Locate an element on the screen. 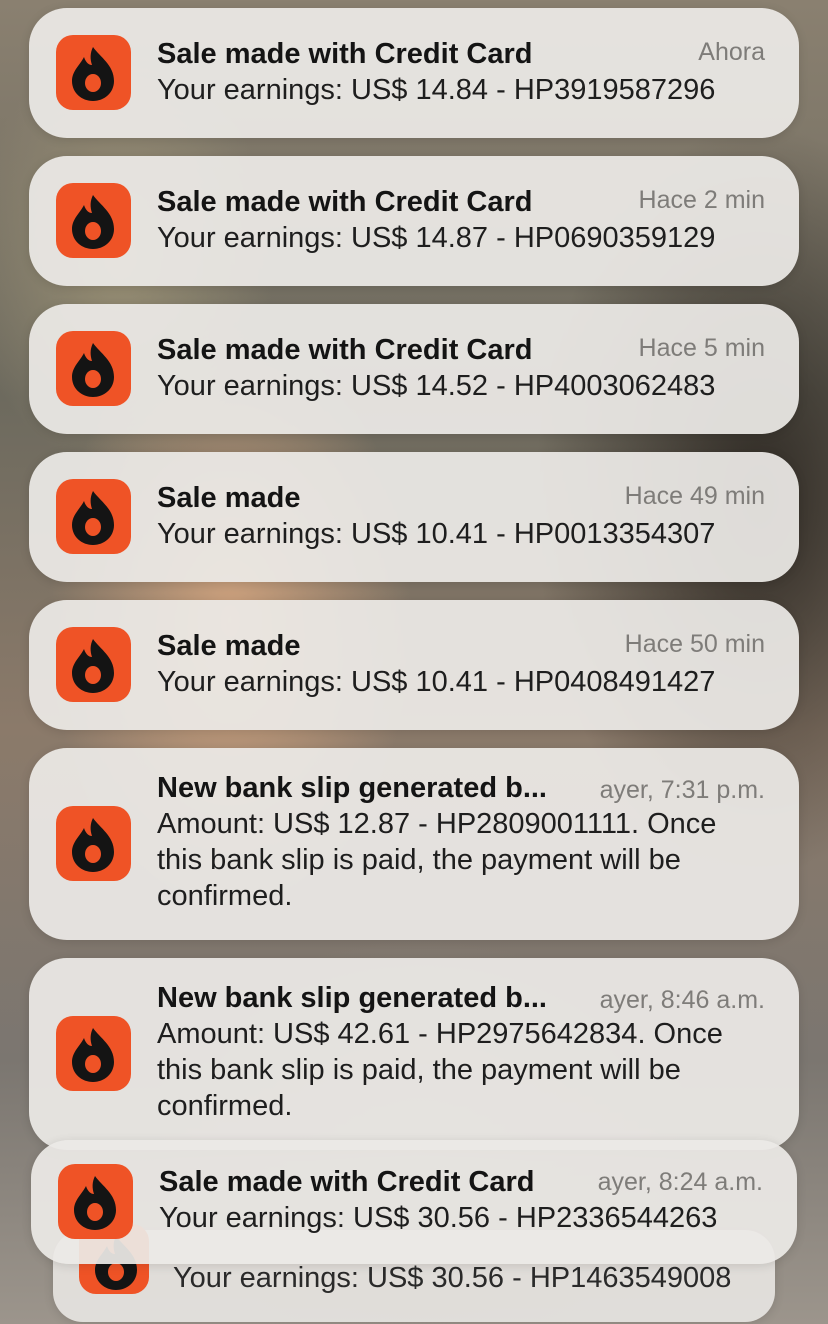 The width and height of the screenshot is (828, 1324). notification-time: ayer, 7:31 p.m. is located at coordinates (682, 790).